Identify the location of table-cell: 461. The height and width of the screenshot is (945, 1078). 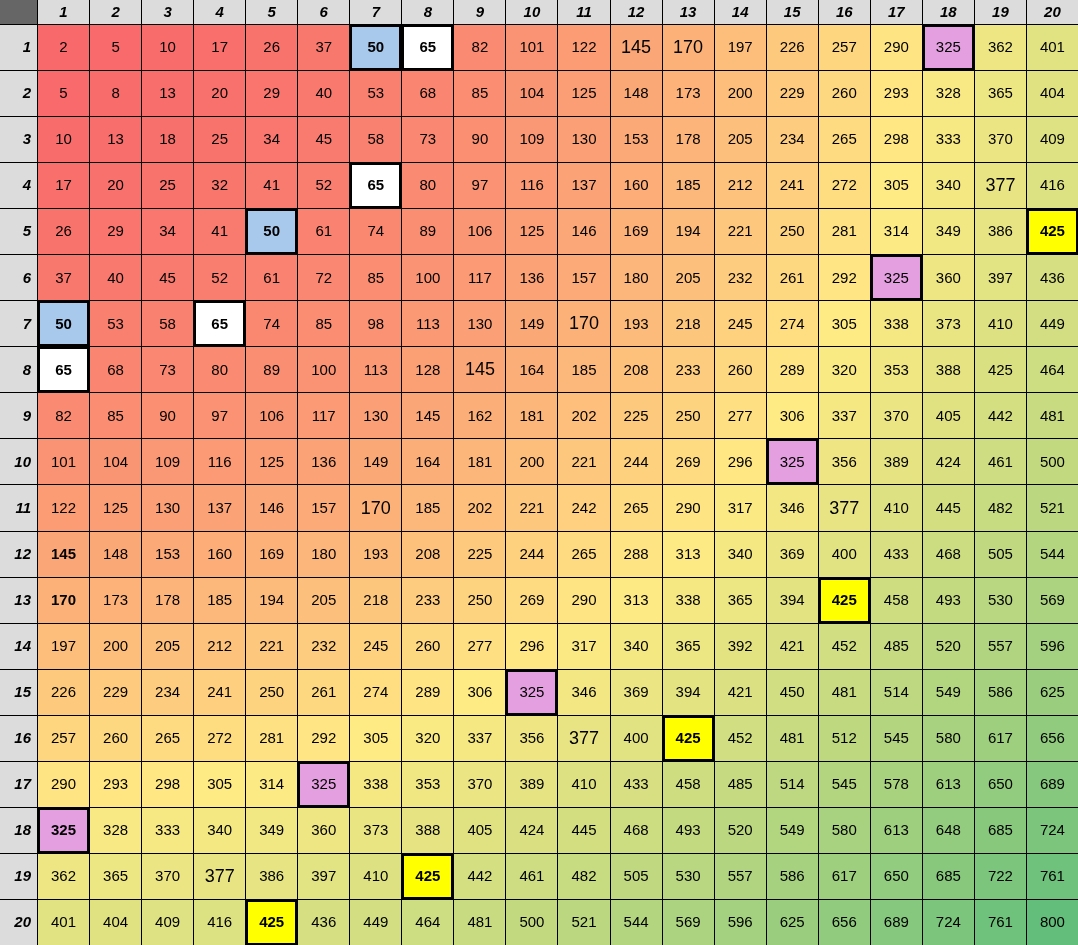
(1000, 462).